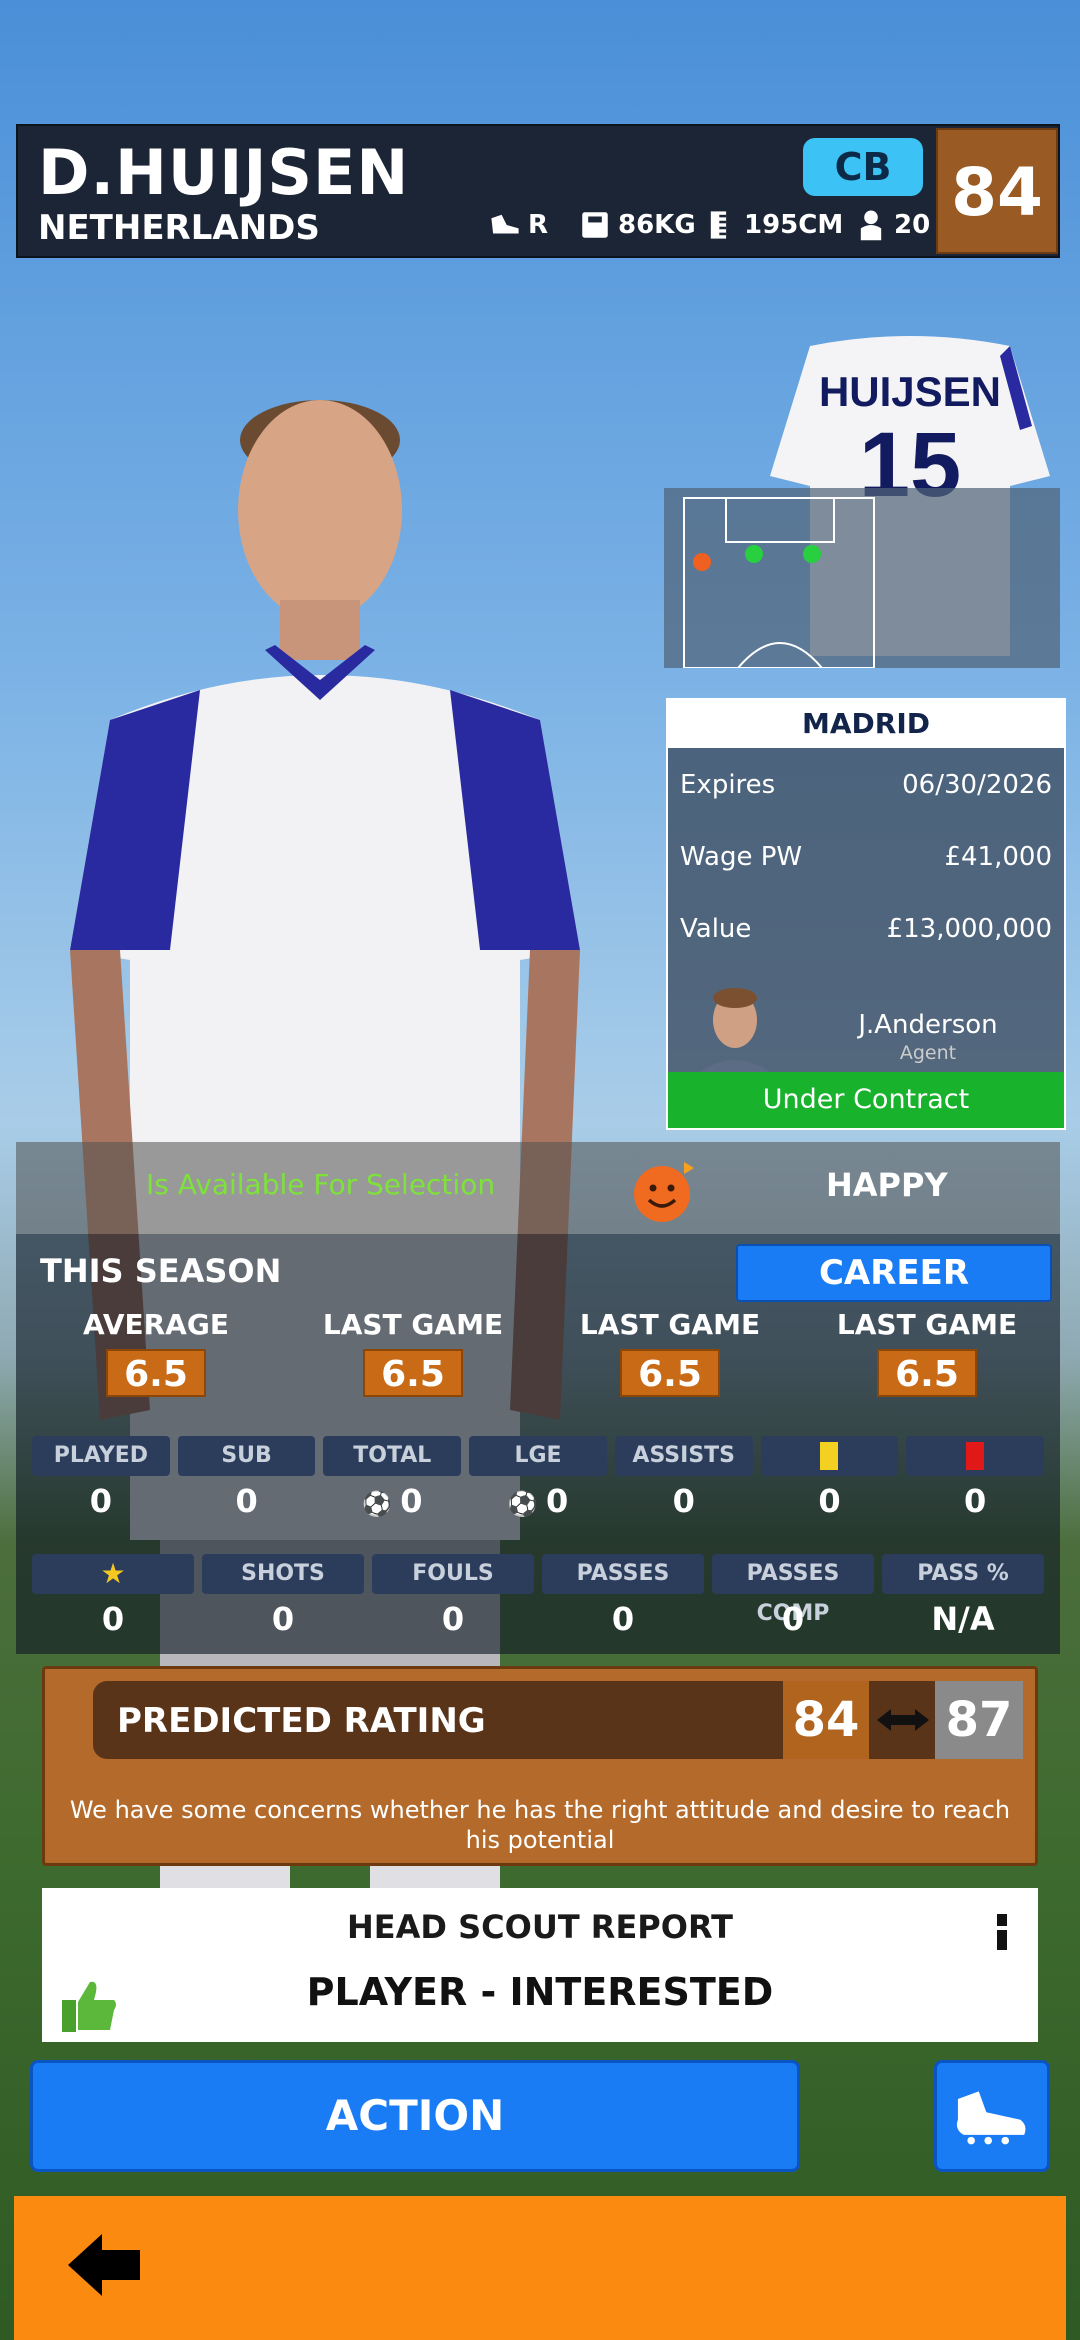 The image size is (1080, 2340). I want to click on stat-league-goals: LGE ⚽ 0, so click(538, 1481).